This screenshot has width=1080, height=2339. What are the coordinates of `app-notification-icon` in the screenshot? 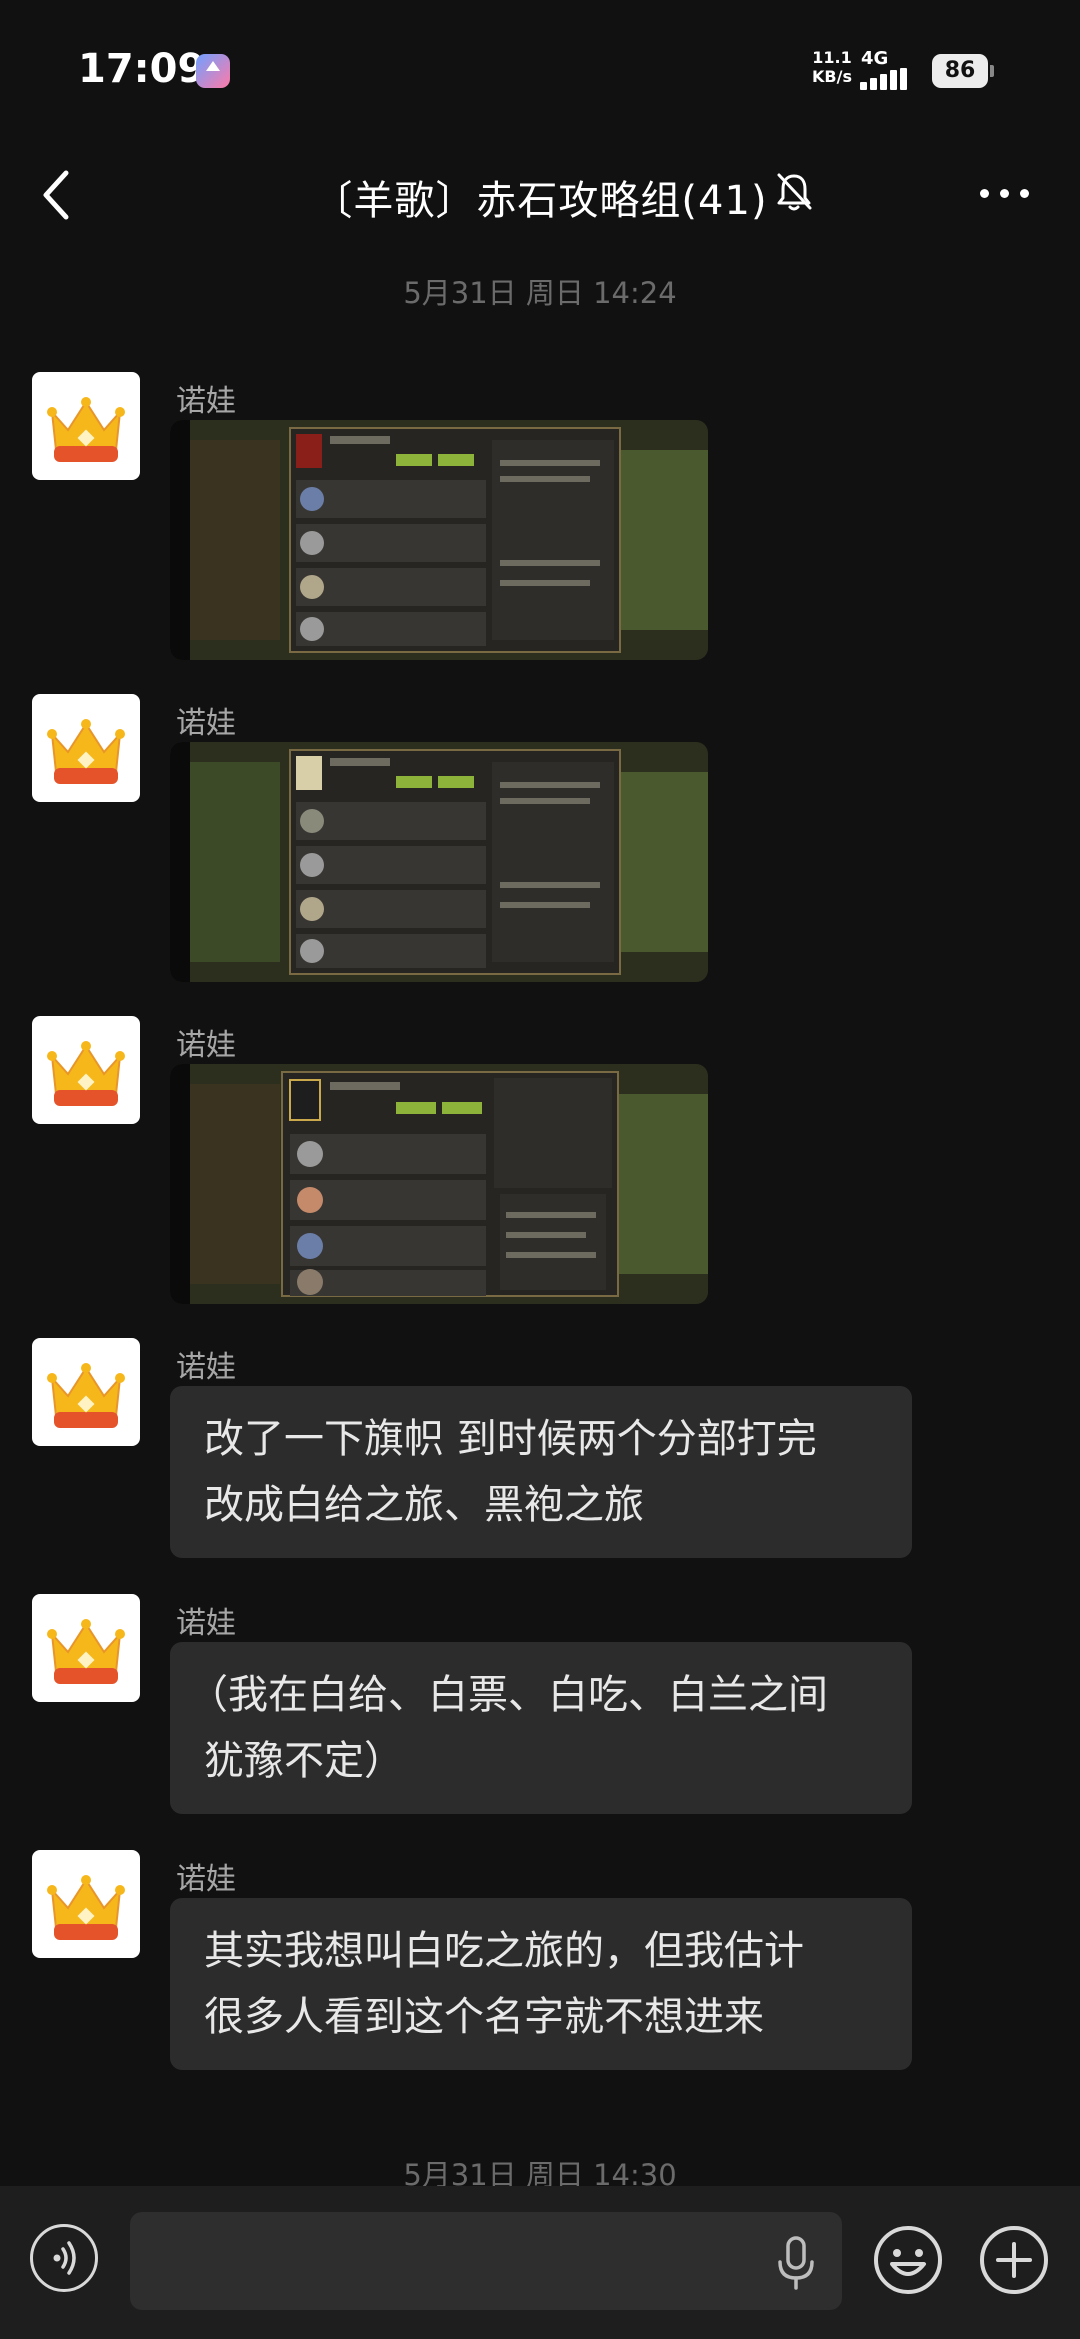 It's located at (213, 71).